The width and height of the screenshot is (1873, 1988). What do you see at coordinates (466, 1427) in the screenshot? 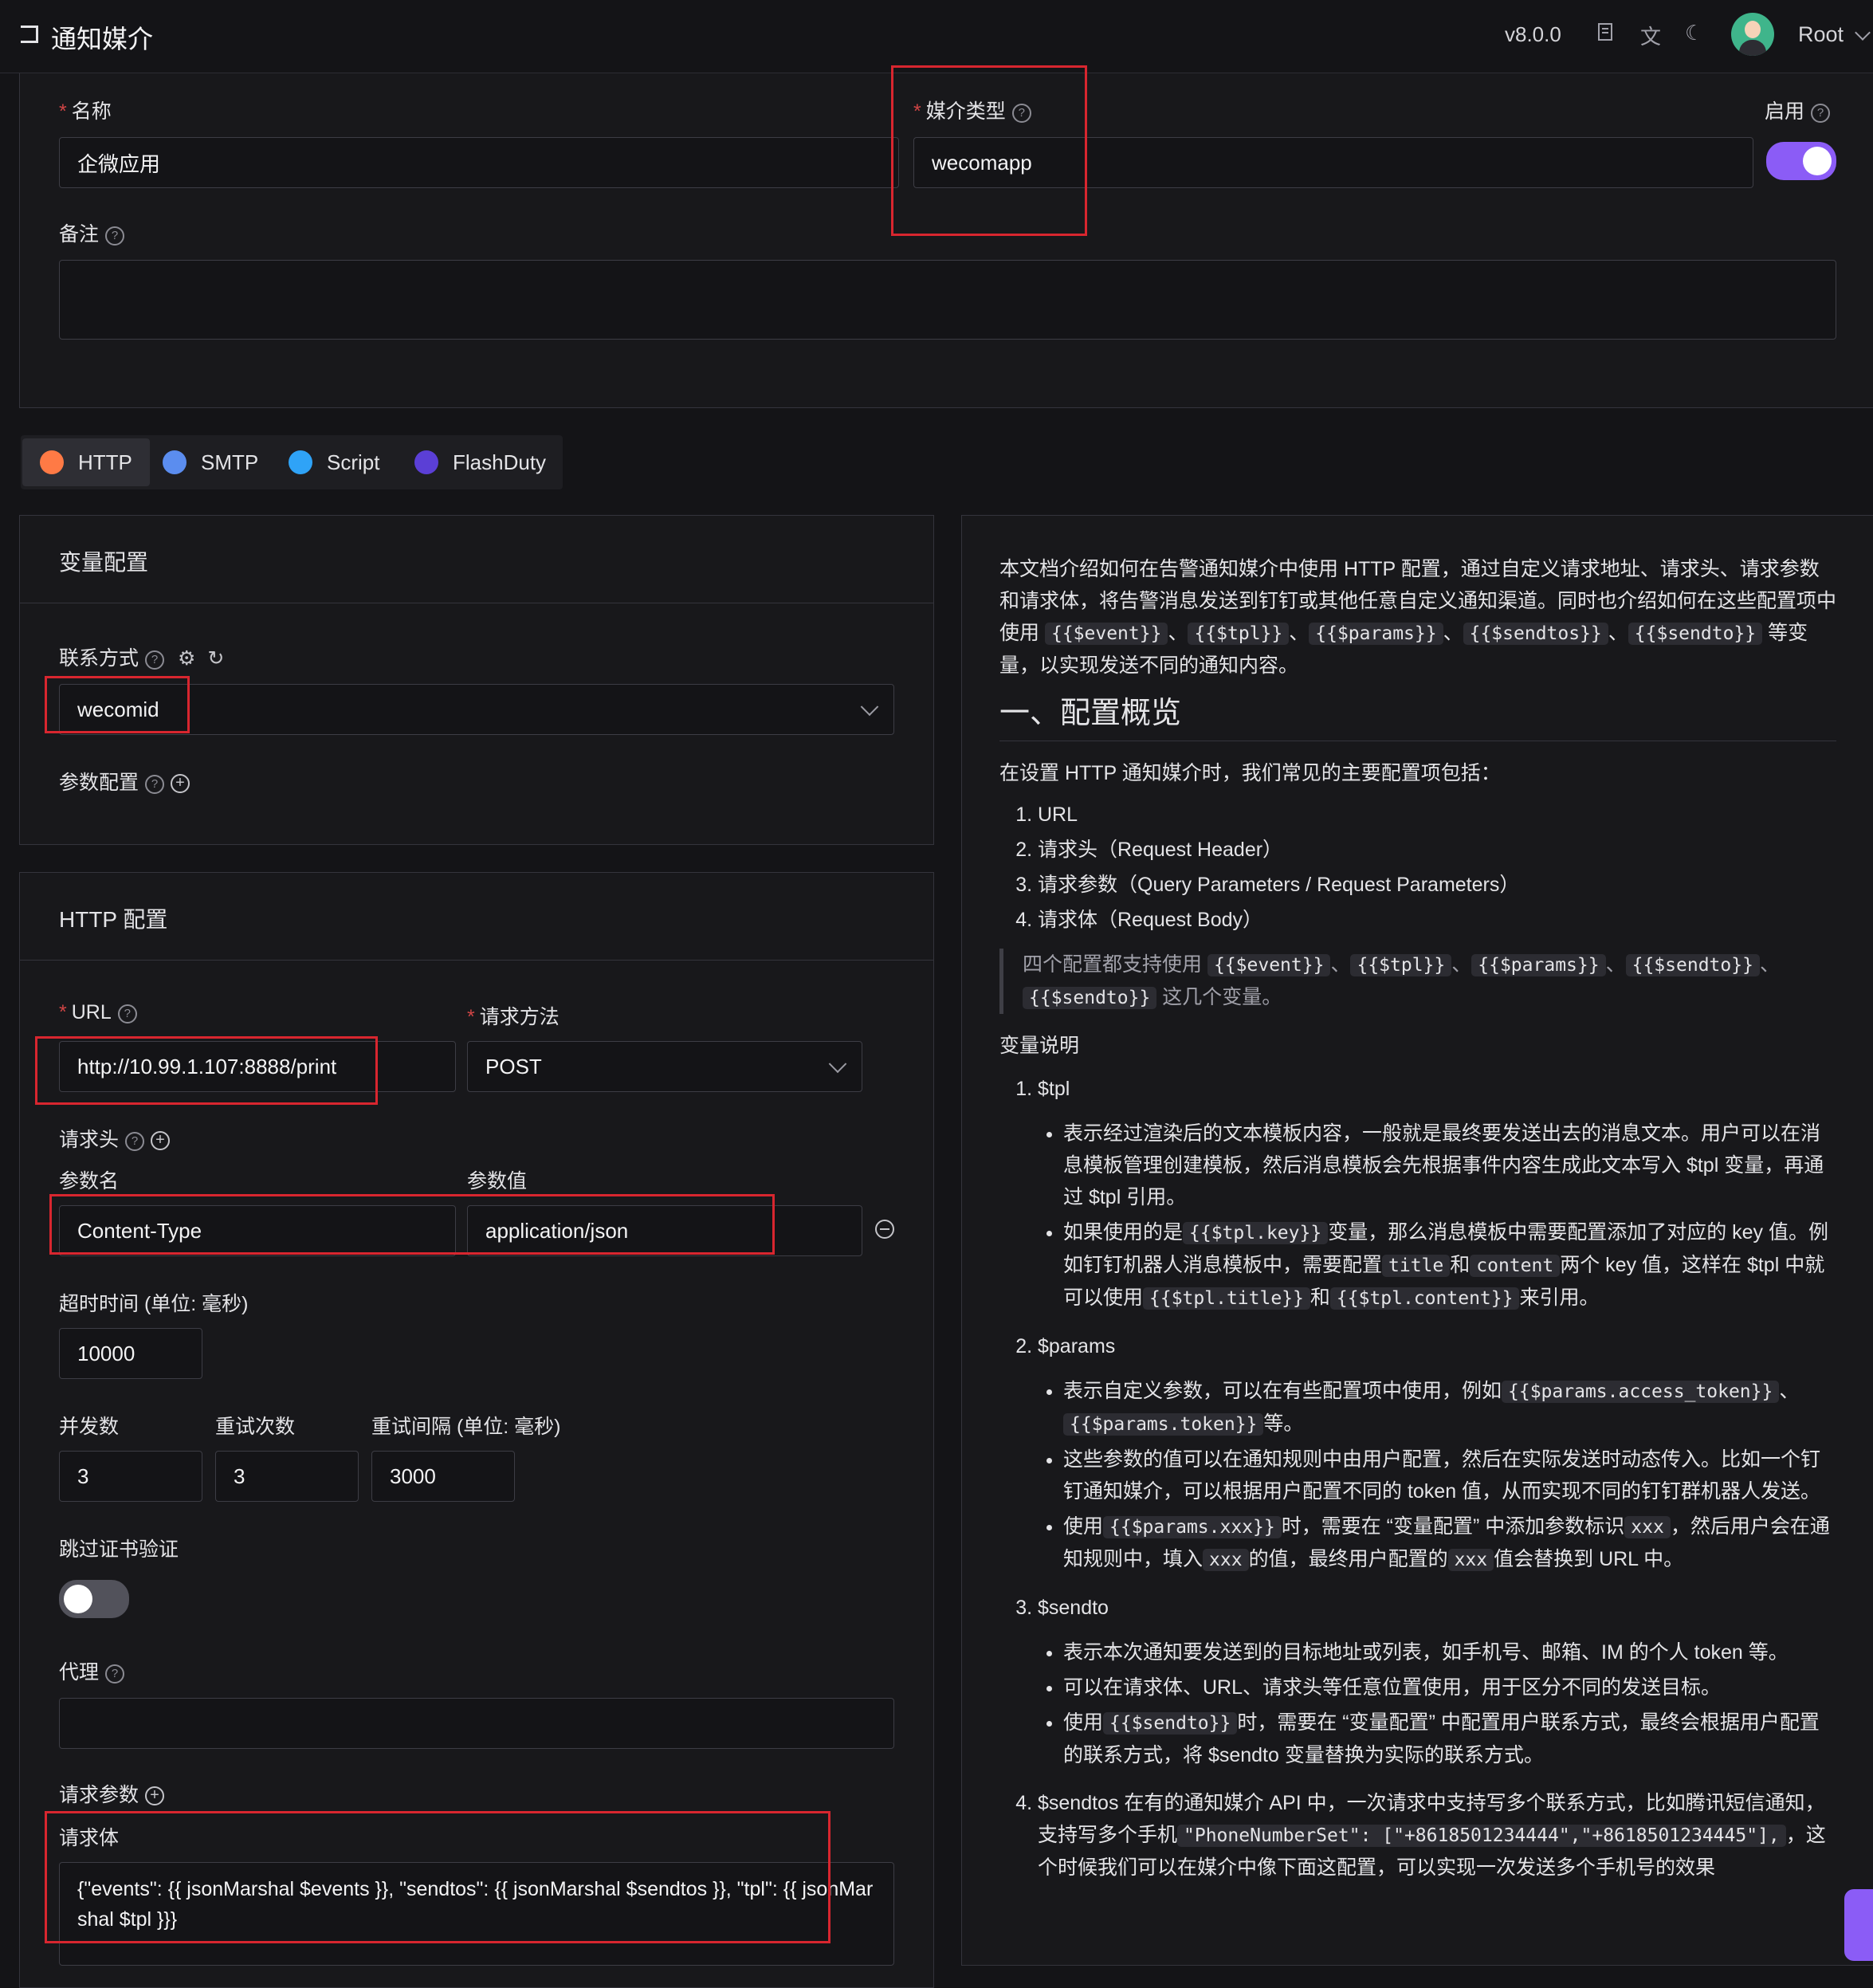
I see `retry-interval-label: 重试间隔 (单位: 毫秒)` at bounding box center [466, 1427].